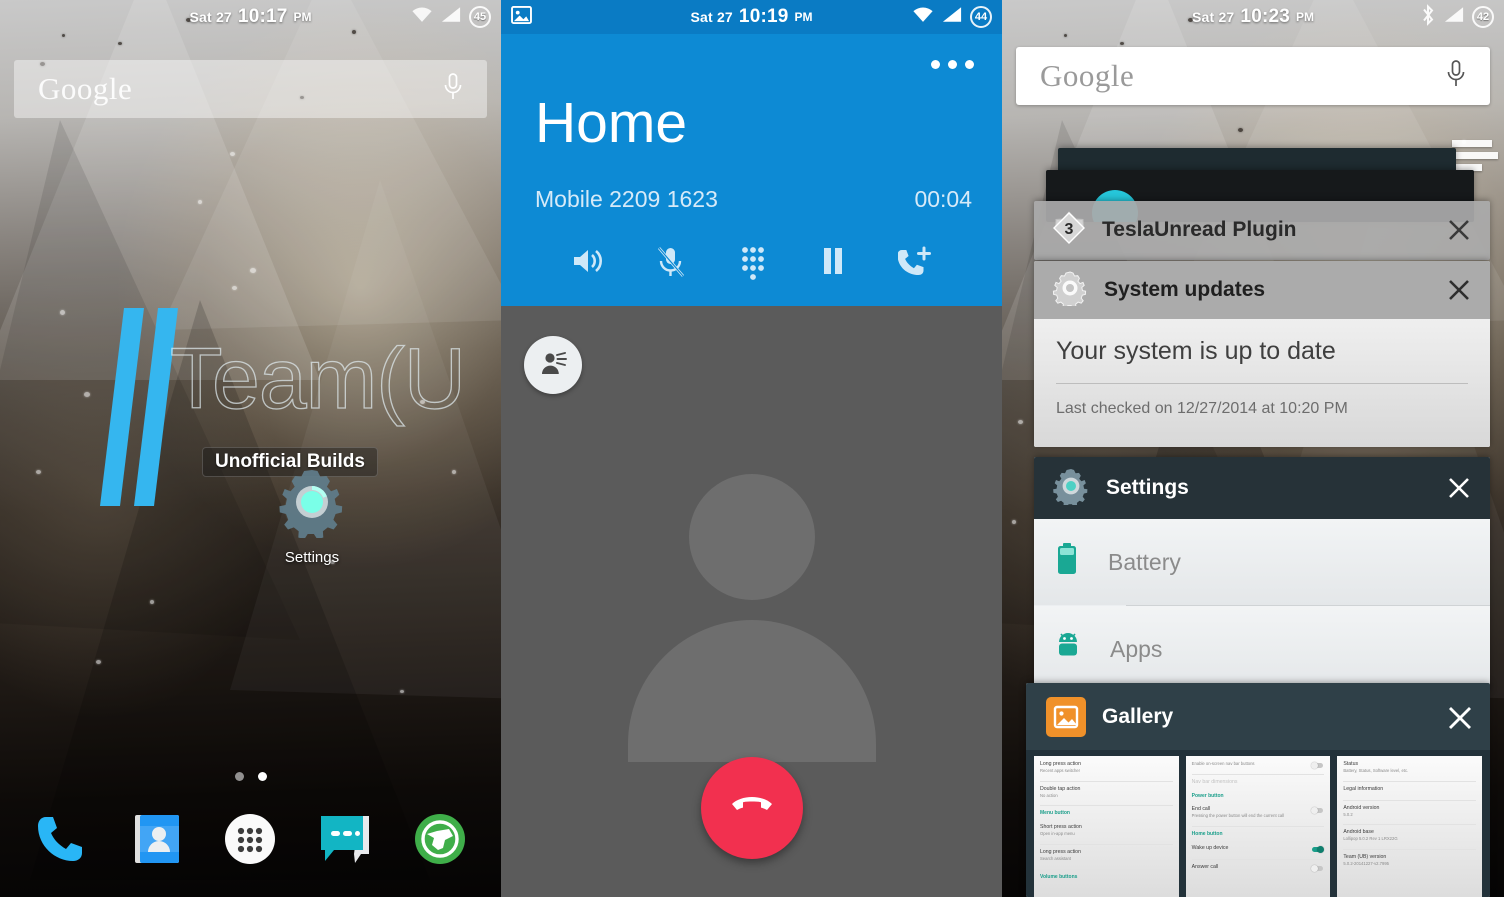 Image resolution: width=1504 pixels, height=897 pixels. I want to click on dock-item-messaging, so click(345, 841).